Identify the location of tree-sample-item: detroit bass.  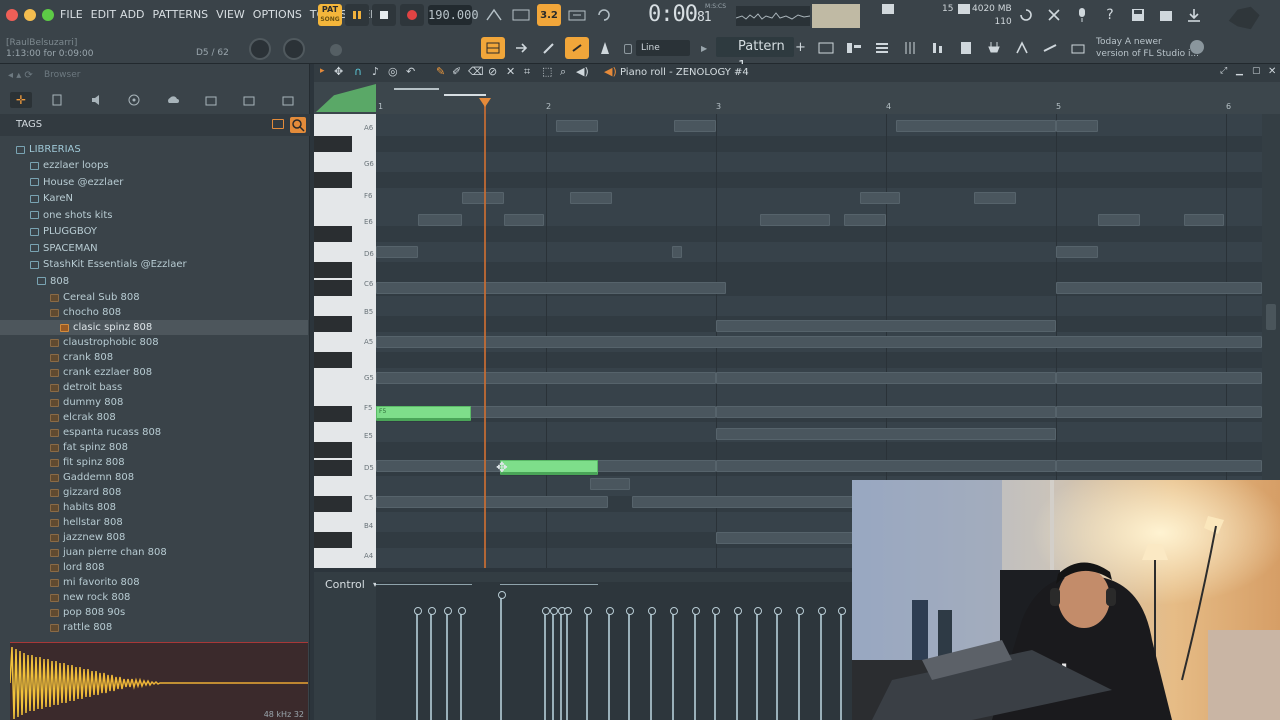
(154, 387).